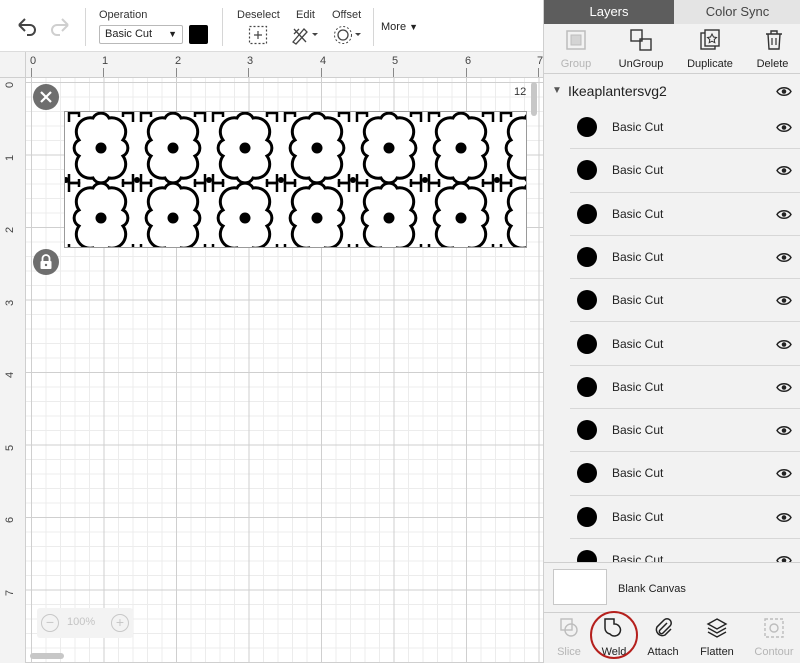 The height and width of the screenshot is (663, 800). Describe the element at coordinates (772, 49) in the screenshot. I see `delete-button: Delete` at that location.